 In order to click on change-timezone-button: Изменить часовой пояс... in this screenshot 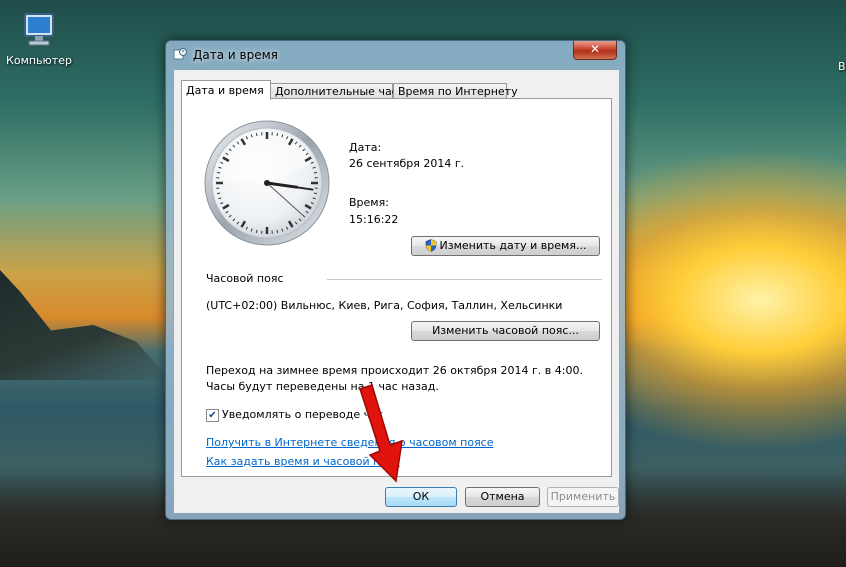, I will do `click(505, 331)`.